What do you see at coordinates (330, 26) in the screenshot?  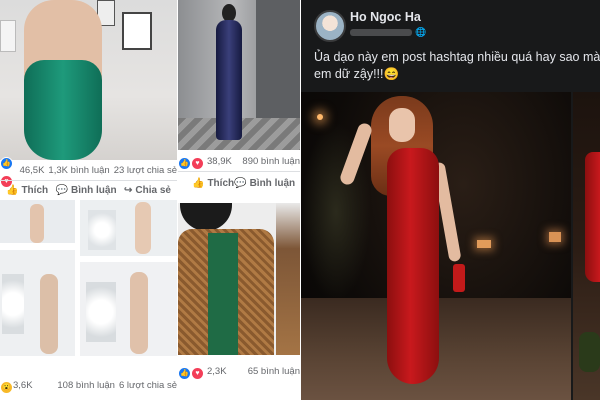 I see `author-avatar` at bounding box center [330, 26].